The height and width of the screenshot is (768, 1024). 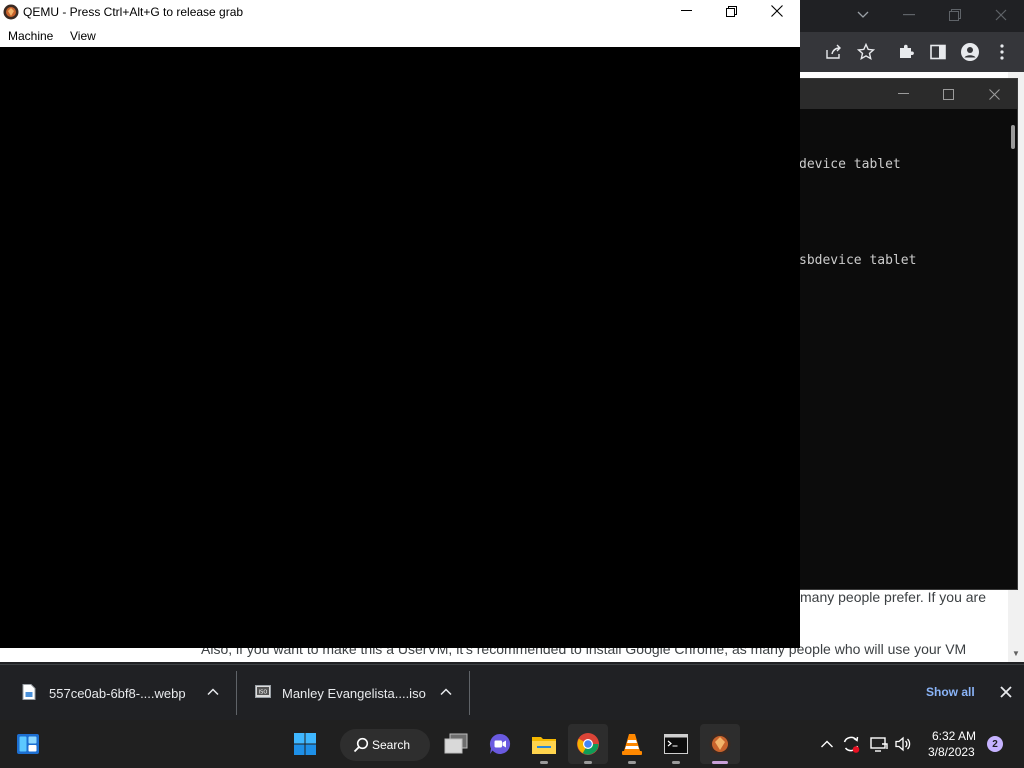 I want to click on avatar-icon, so click(x=970, y=52).